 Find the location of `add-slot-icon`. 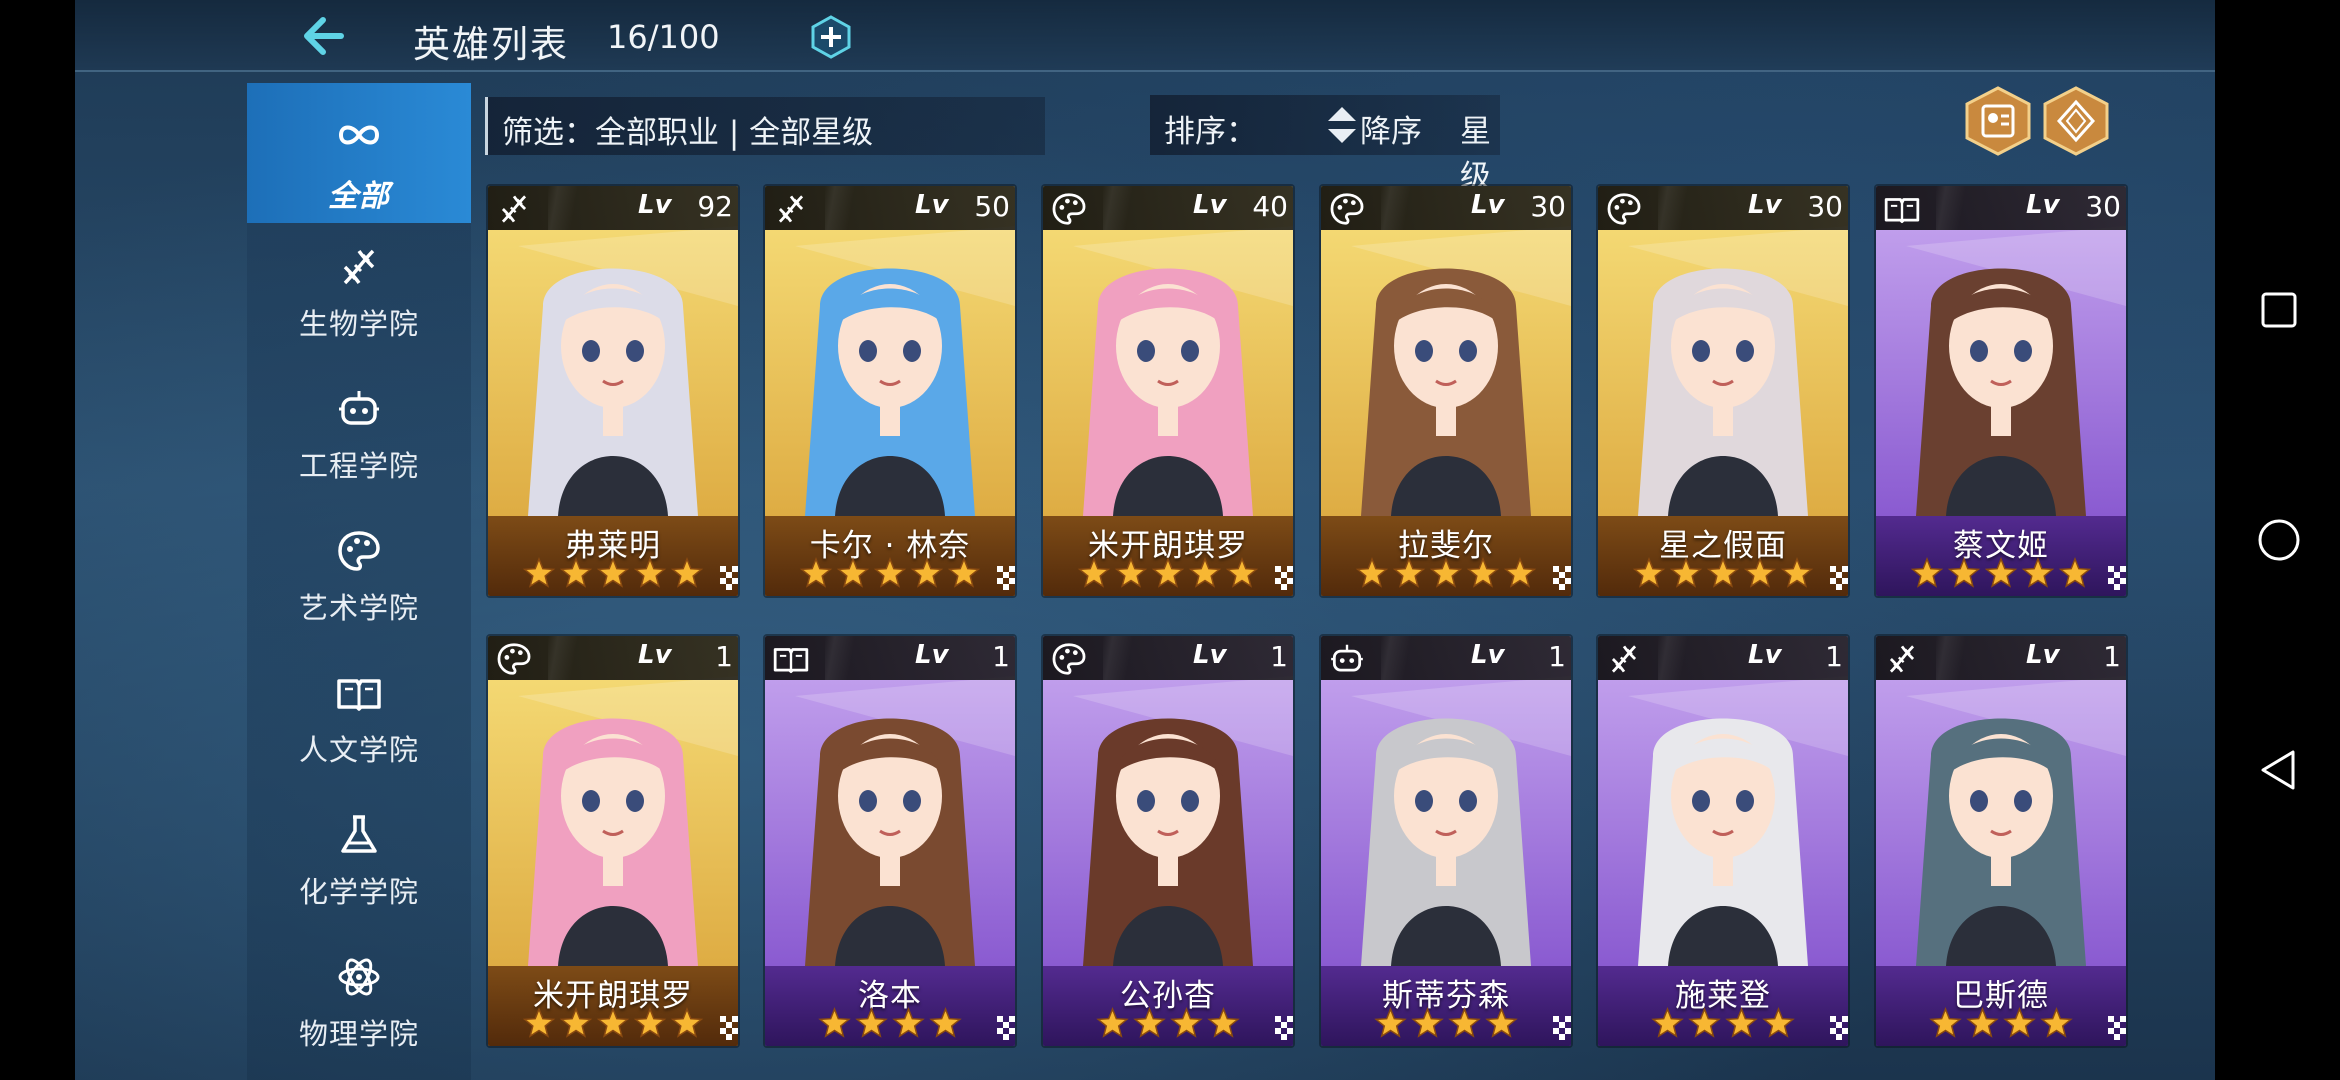

add-slot-icon is located at coordinates (831, 37).